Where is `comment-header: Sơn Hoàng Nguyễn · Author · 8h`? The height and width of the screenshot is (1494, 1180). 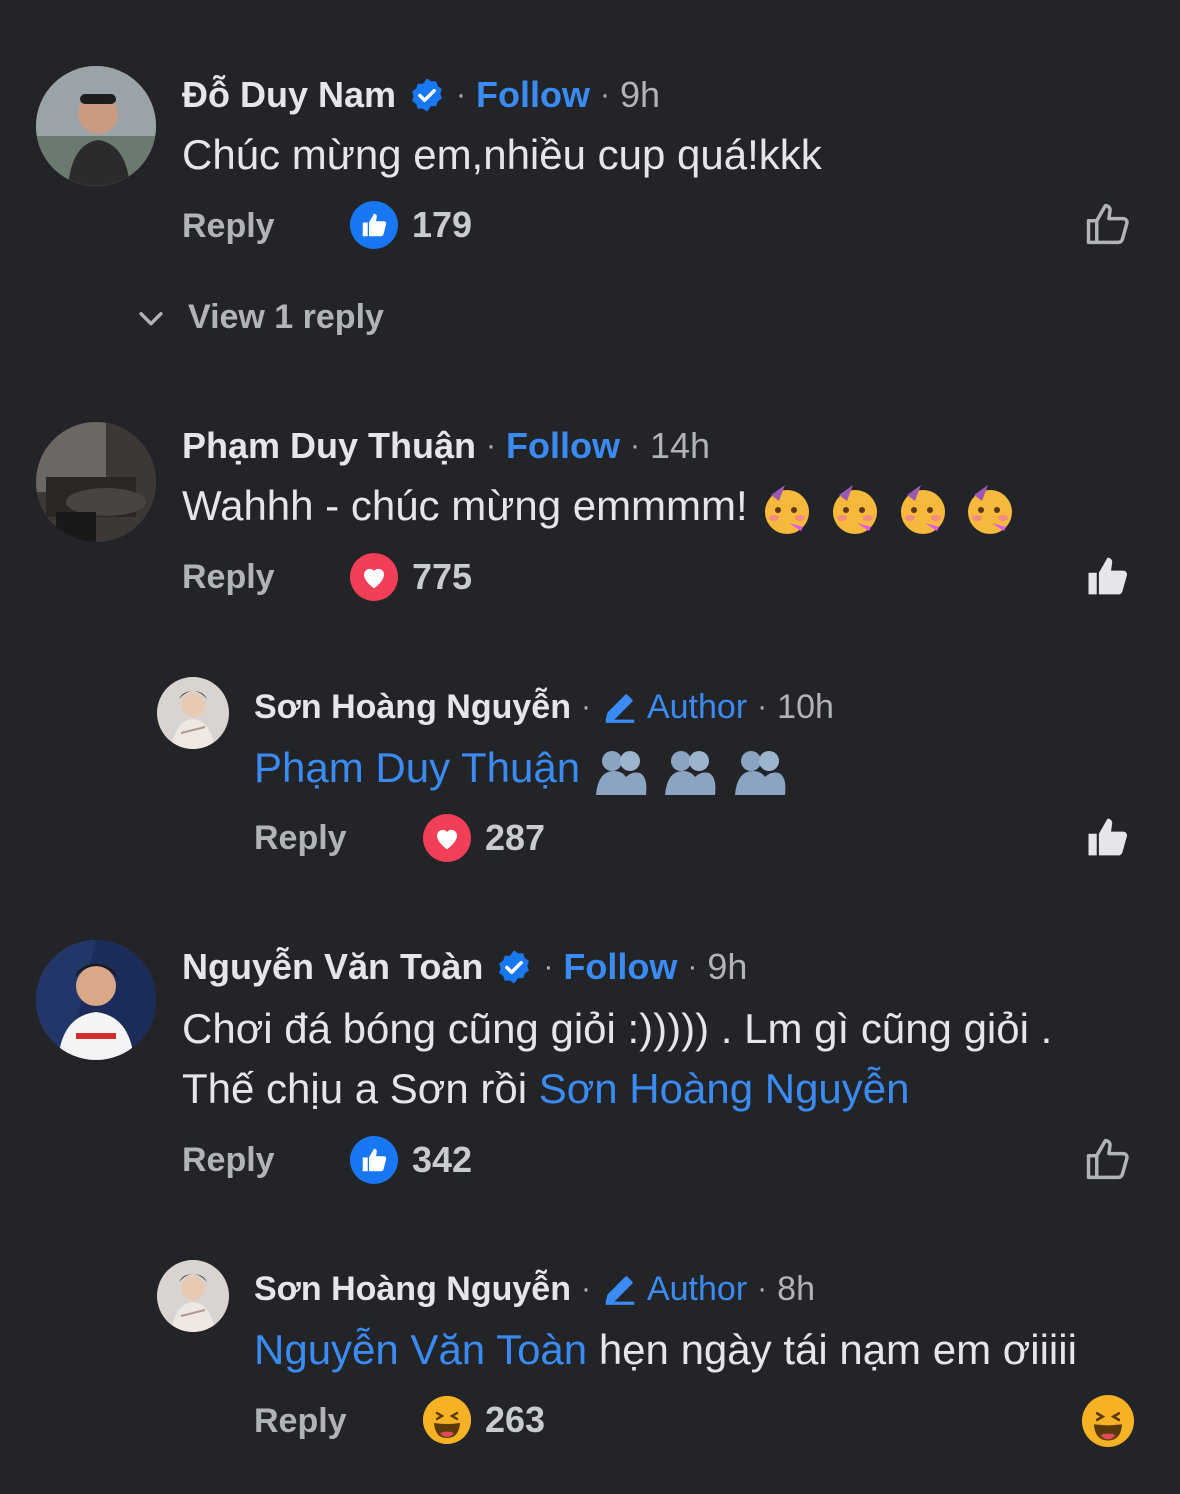 comment-header: Sơn Hoàng Nguyễn · Author · 8h is located at coordinates (534, 1289).